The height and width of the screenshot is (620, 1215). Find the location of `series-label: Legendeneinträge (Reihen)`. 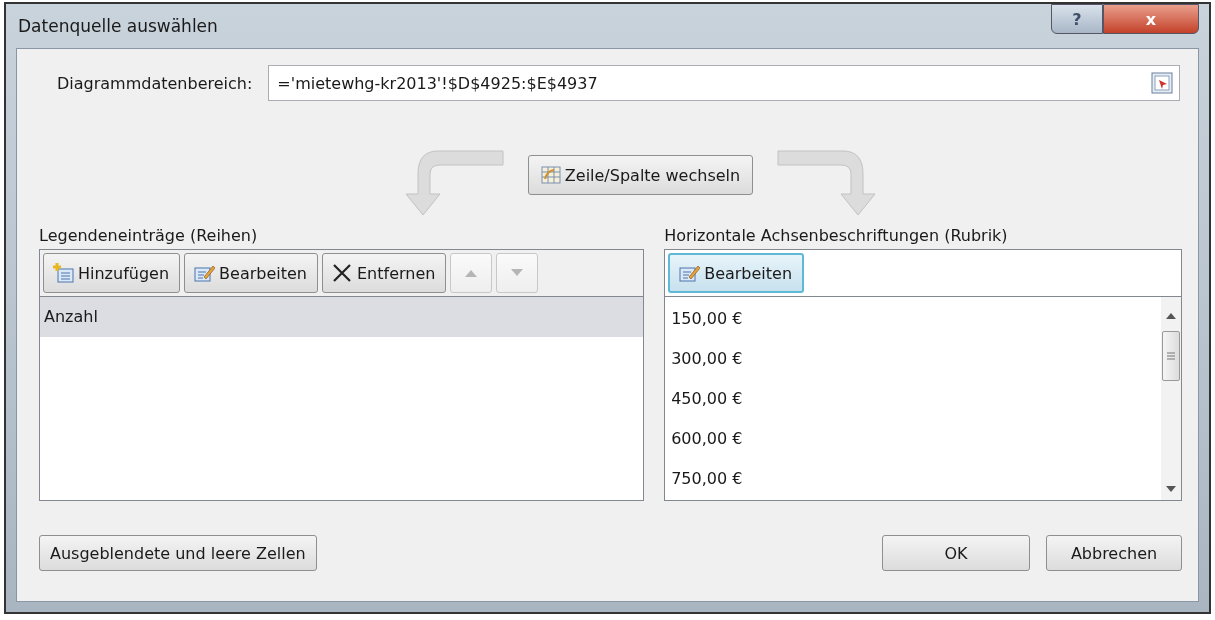

series-label: Legendeneinträge (Reihen) is located at coordinates (149, 236).